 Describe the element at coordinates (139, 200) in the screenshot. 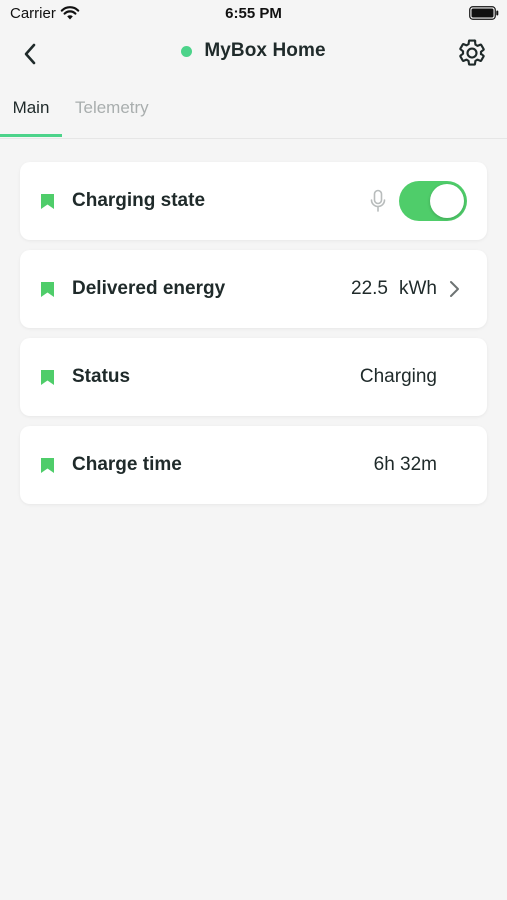

I see `card-label: Charging state` at that location.